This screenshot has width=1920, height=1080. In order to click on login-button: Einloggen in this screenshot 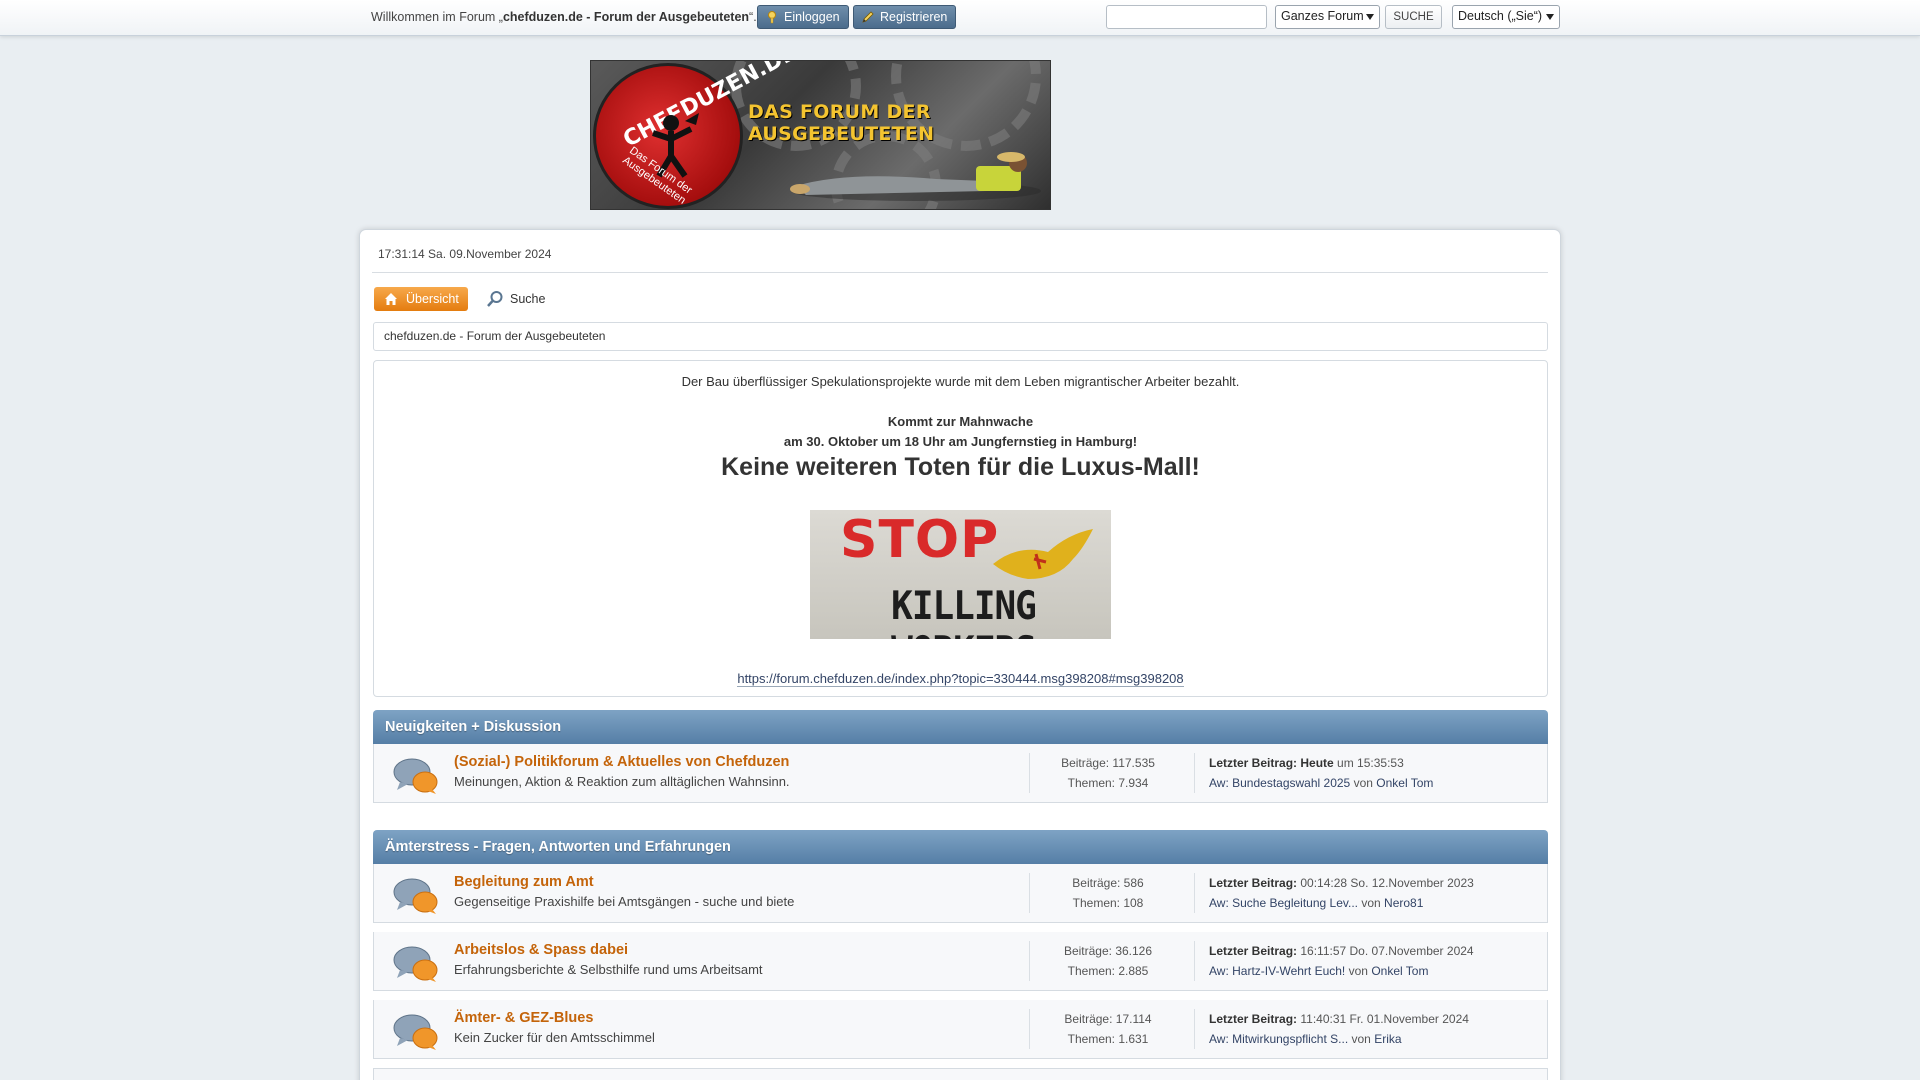, I will do `click(803, 17)`.